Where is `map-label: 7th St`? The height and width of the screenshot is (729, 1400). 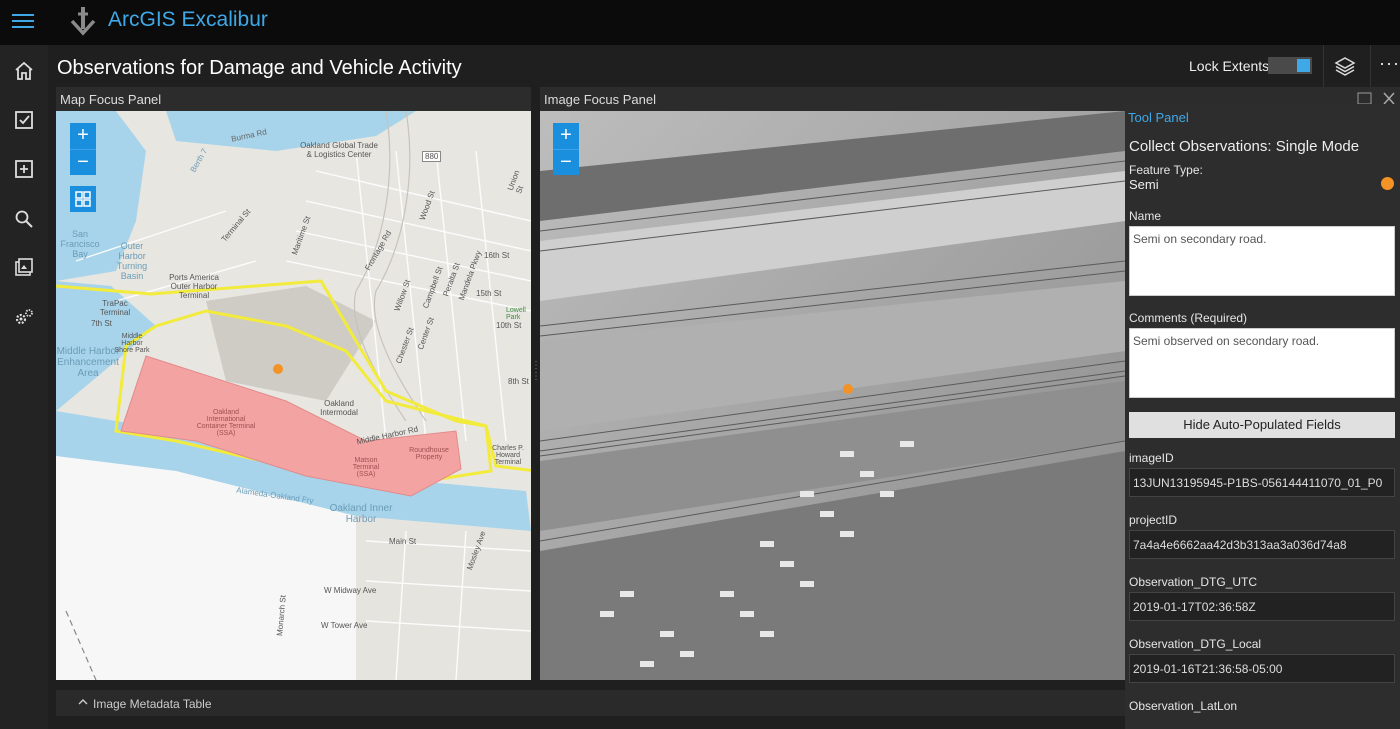 map-label: 7th St is located at coordinates (101, 323).